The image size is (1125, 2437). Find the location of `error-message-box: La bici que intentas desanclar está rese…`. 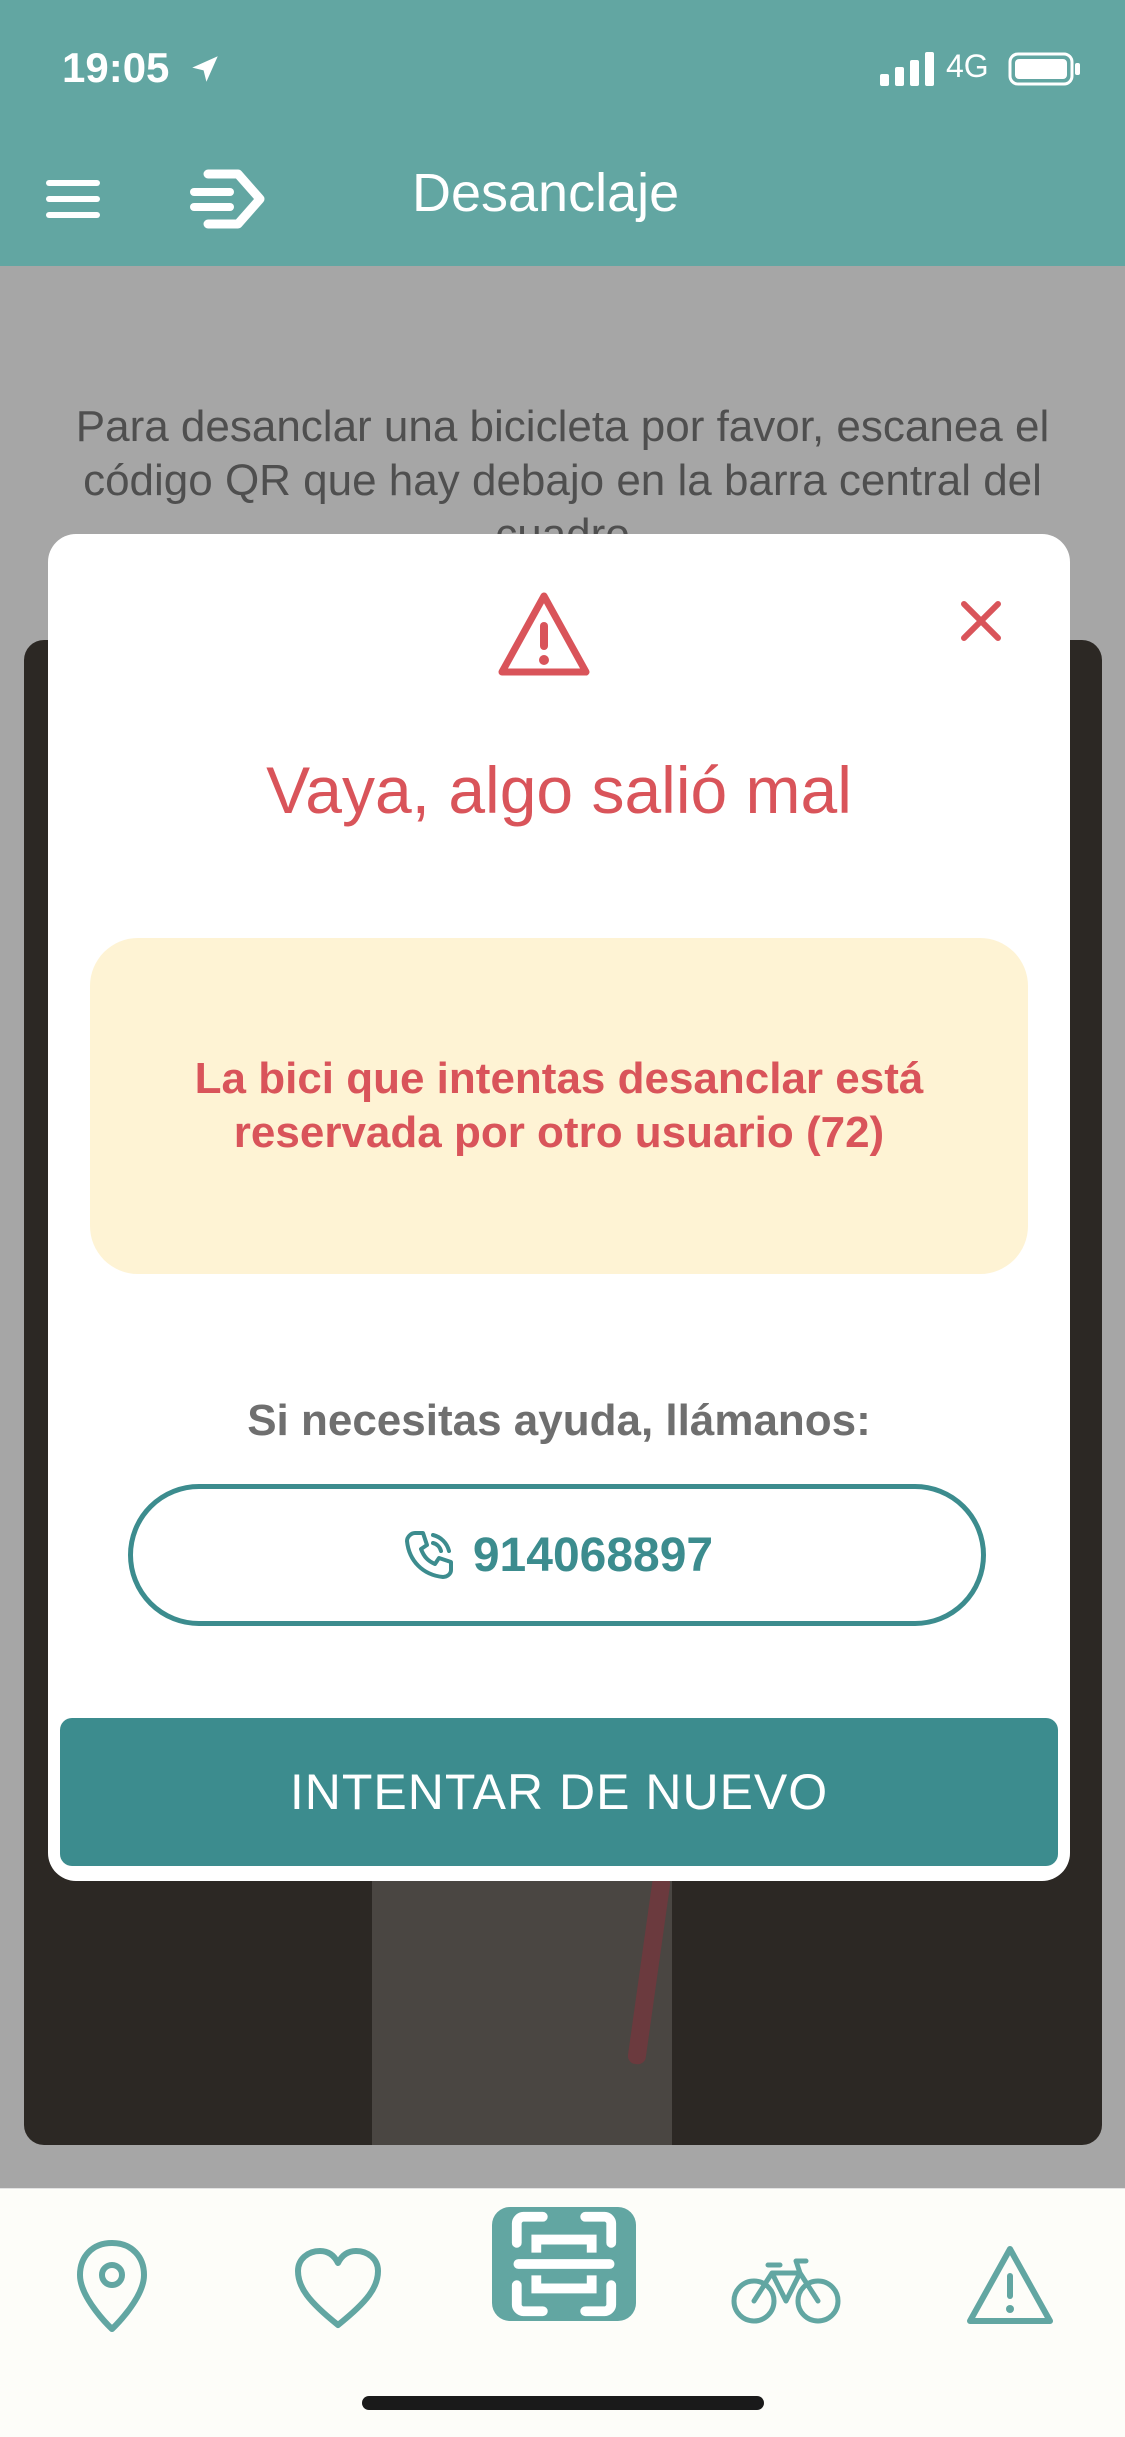

error-message-box: La bici que intentas desanclar está rese… is located at coordinates (559, 1106).